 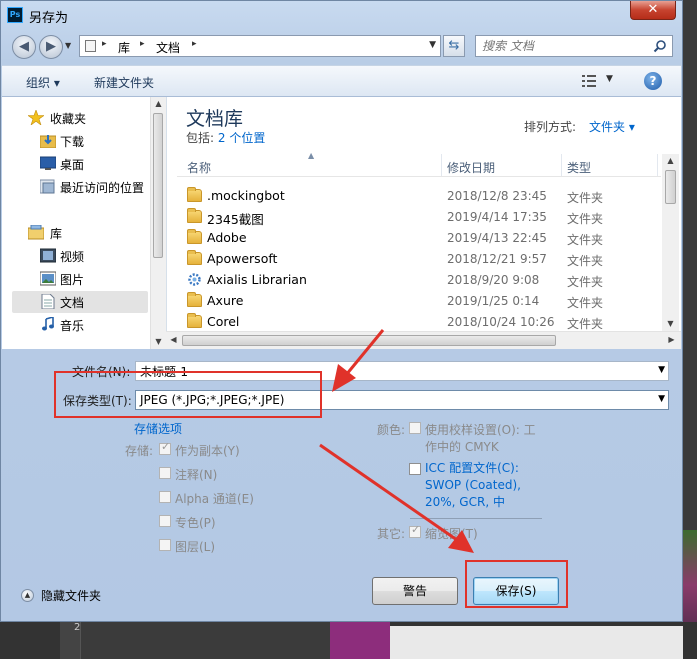 What do you see at coordinates (76, 164) in the screenshot?
I see `sidebar-item-desktop: 桌面` at bounding box center [76, 164].